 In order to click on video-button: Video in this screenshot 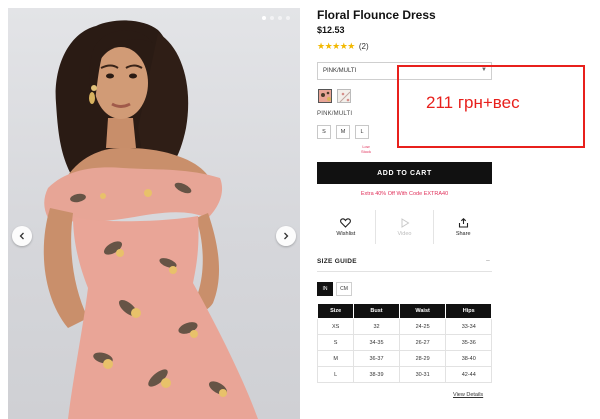, I will do `click(405, 227)`.